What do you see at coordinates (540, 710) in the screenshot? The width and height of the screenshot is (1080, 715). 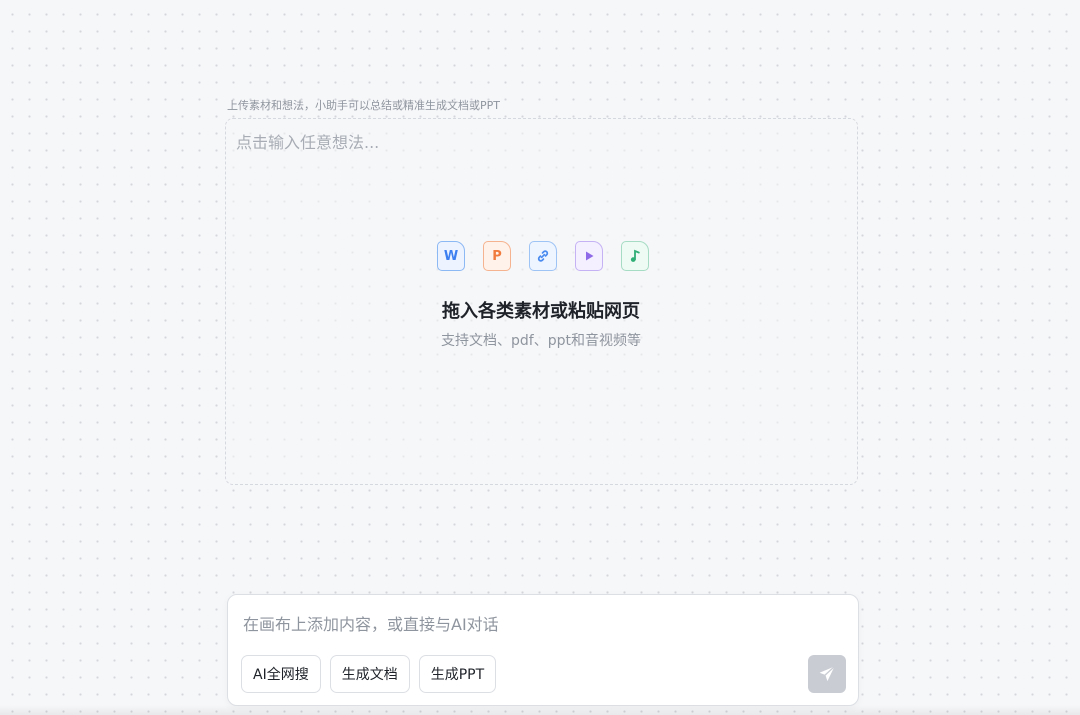 I see `bottom-shade` at bounding box center [540, 710].